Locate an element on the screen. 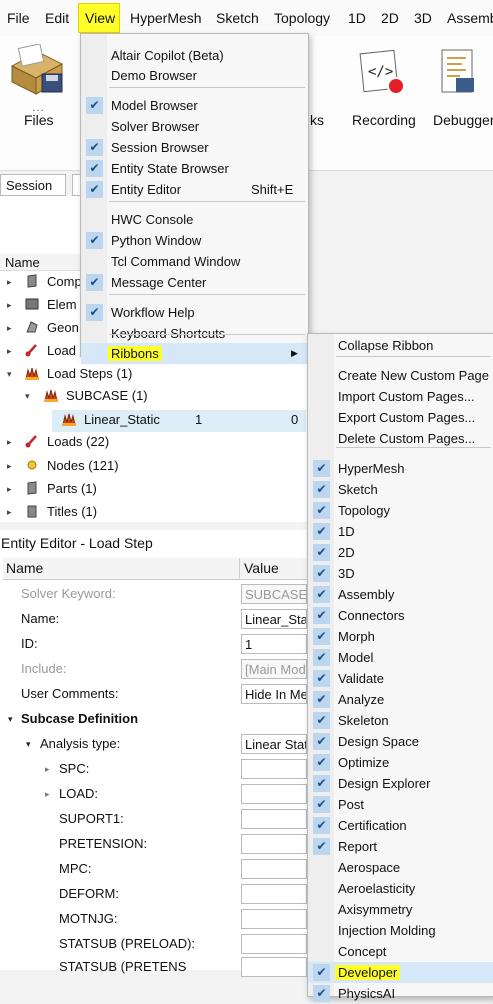 This screenshot has height=1004, width=493. tree-row-label: Titles (1) is located at coordinates (72, 515).